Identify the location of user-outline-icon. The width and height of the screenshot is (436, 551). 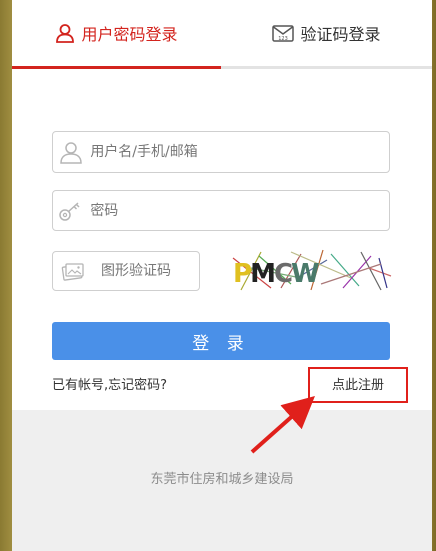
(70, 152).